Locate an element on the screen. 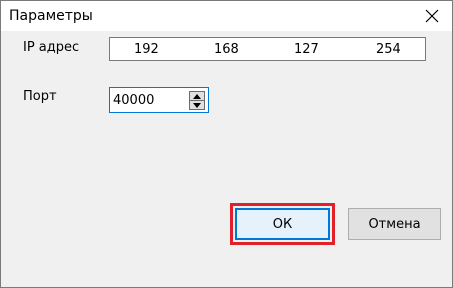  ok-button-label: ОК is located at coordinates (282, 224).